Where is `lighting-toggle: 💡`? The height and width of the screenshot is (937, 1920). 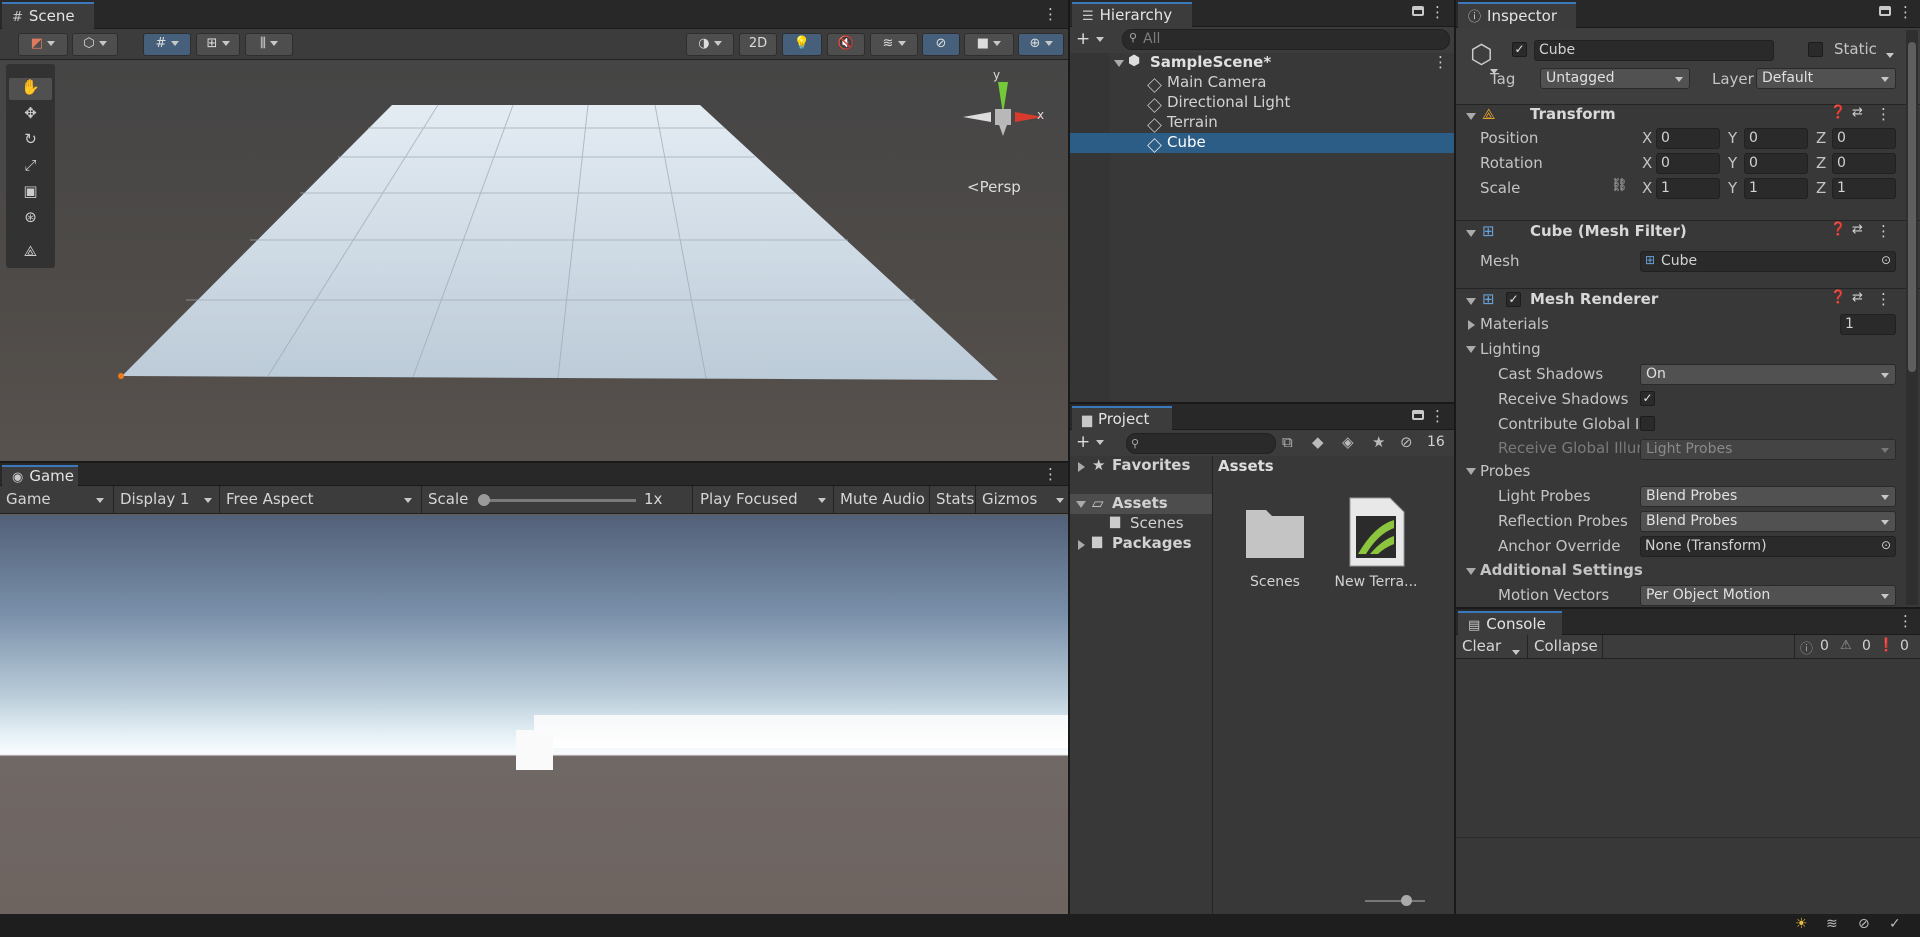
lighting-toggle: 💡 is located at coordinates (802, 44).